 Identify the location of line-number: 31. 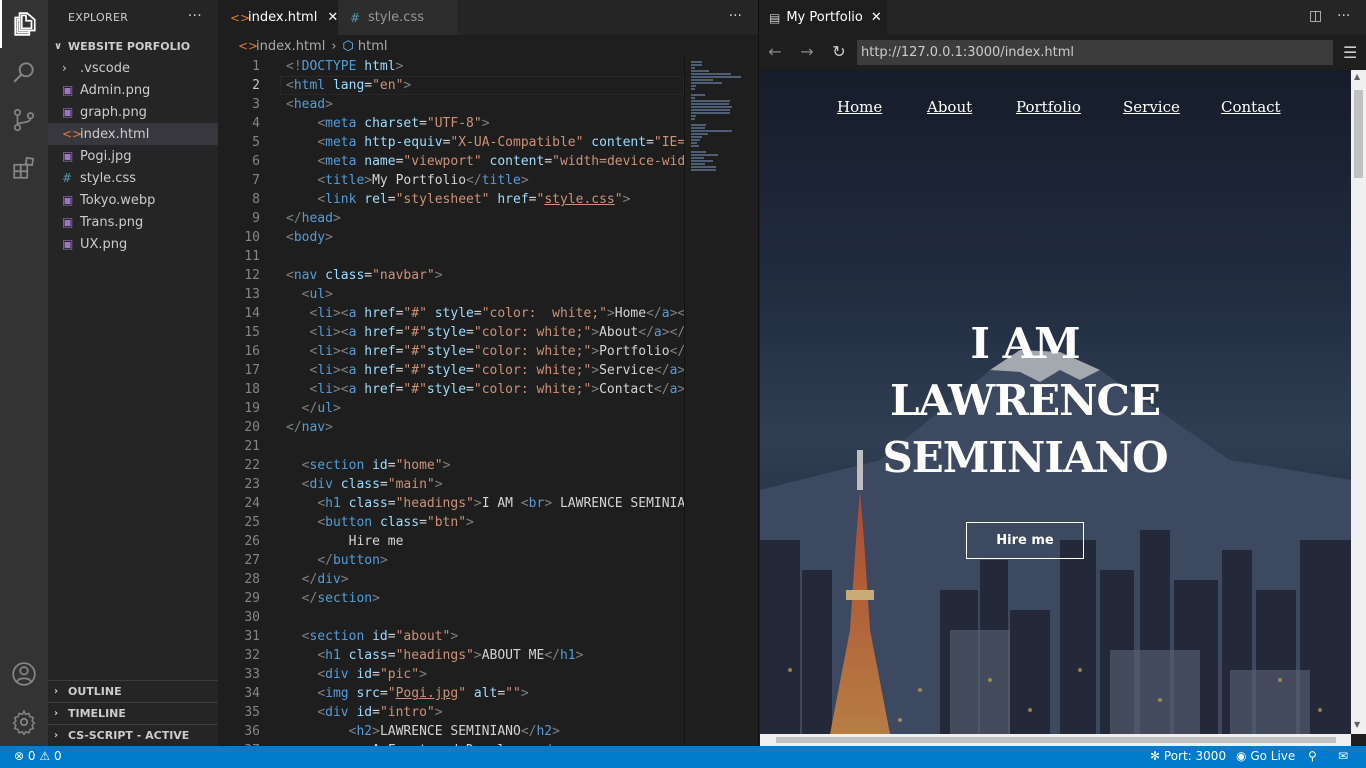
(252, 636).